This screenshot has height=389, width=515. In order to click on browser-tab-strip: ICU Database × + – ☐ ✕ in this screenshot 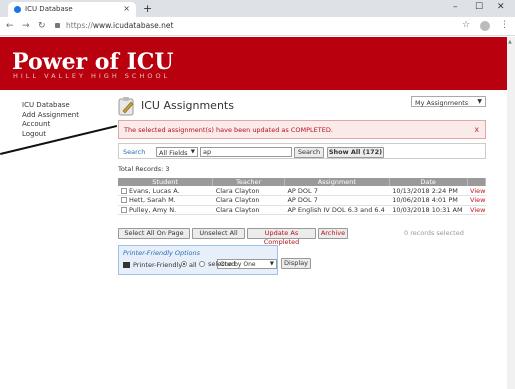, I will do `click(257, 8)`.